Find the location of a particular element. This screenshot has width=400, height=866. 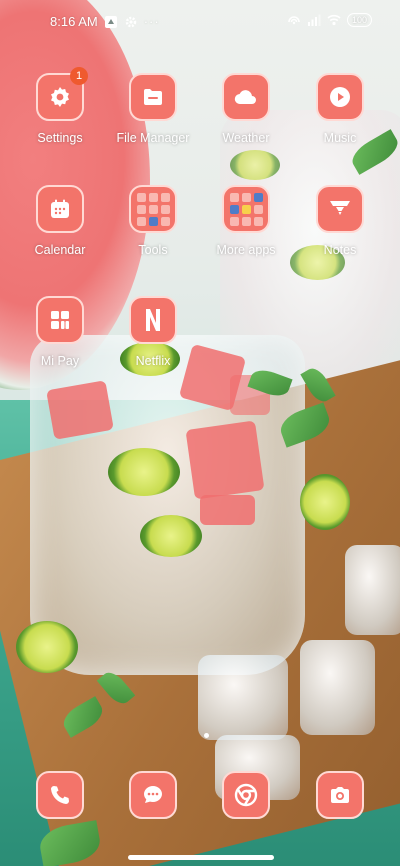

notification-badge: 1 is located at coordinates (79, 76).